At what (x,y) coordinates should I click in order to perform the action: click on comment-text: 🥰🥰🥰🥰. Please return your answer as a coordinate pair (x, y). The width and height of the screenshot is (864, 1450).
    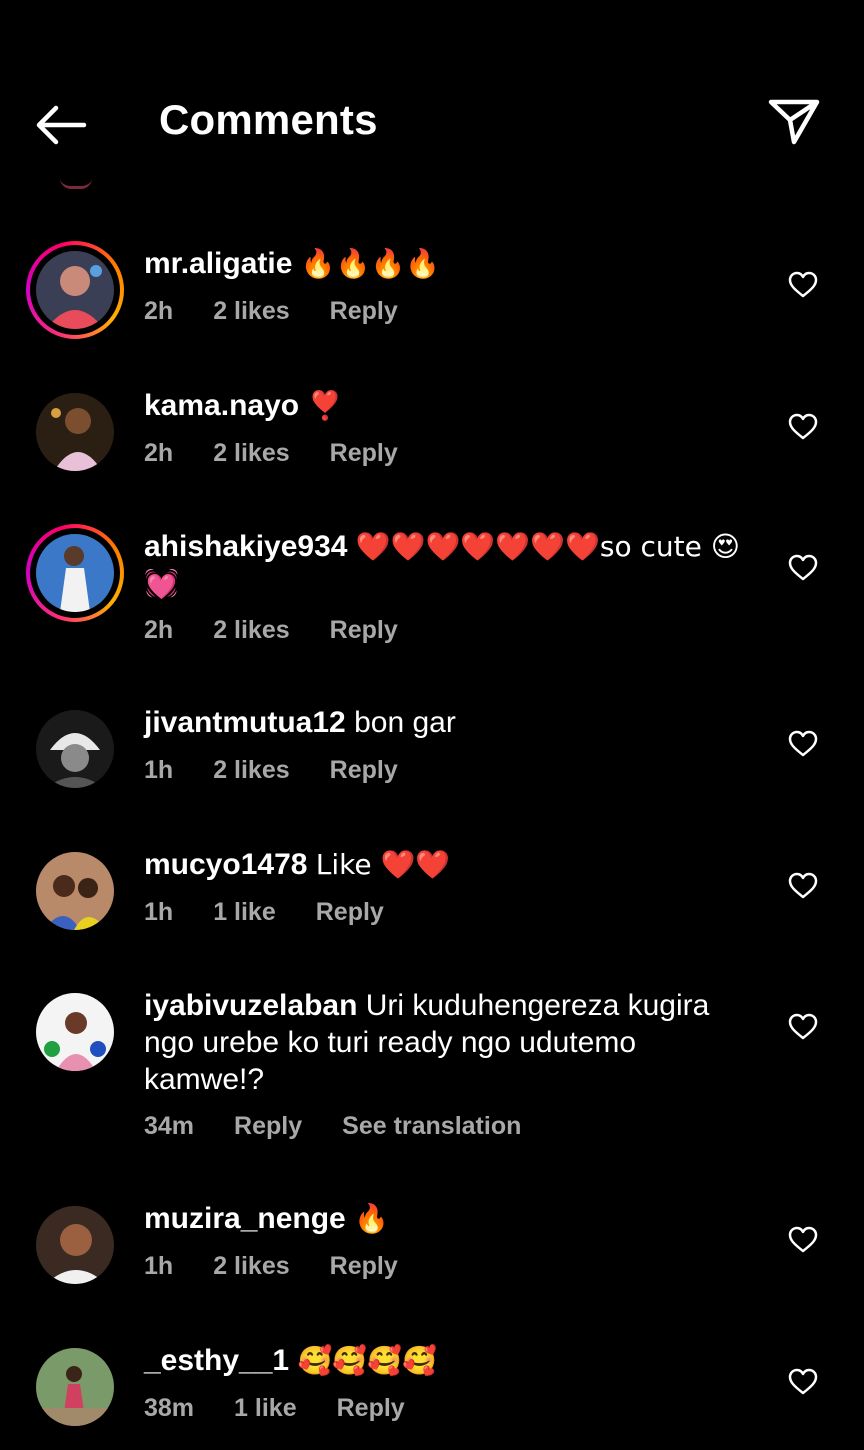
    Looking at the image, I should click on (367, 1360).